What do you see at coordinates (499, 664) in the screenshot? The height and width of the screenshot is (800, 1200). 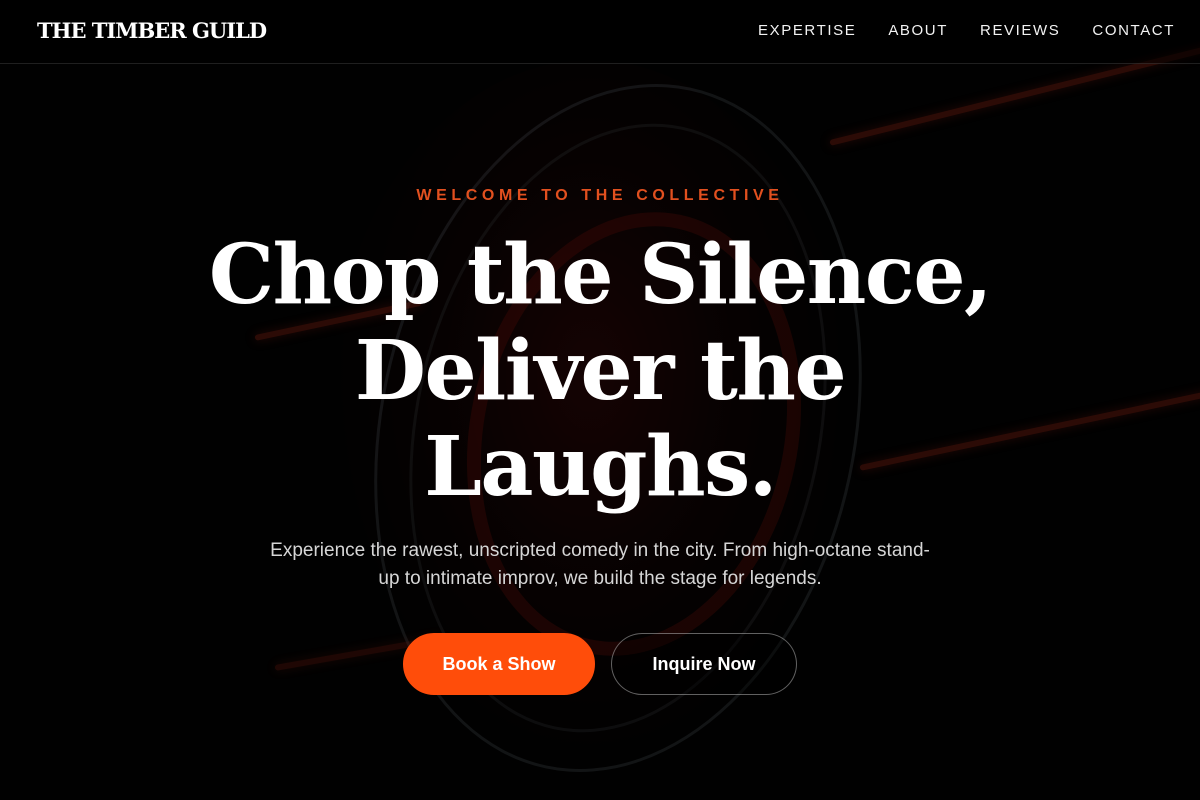 I see `book-show-button: Book a Show` at bounding box center [499, 664].